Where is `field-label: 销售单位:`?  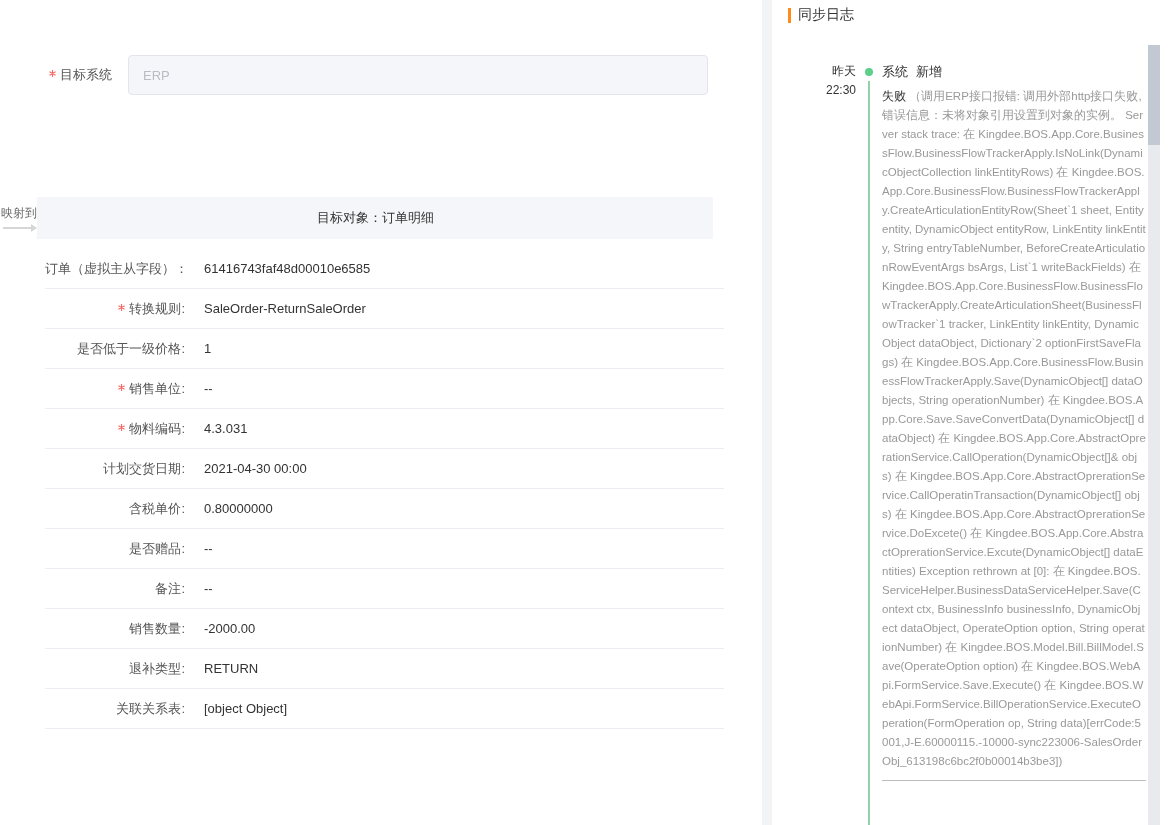 field-label: 销售单位: is located at coordinates (157, 388).